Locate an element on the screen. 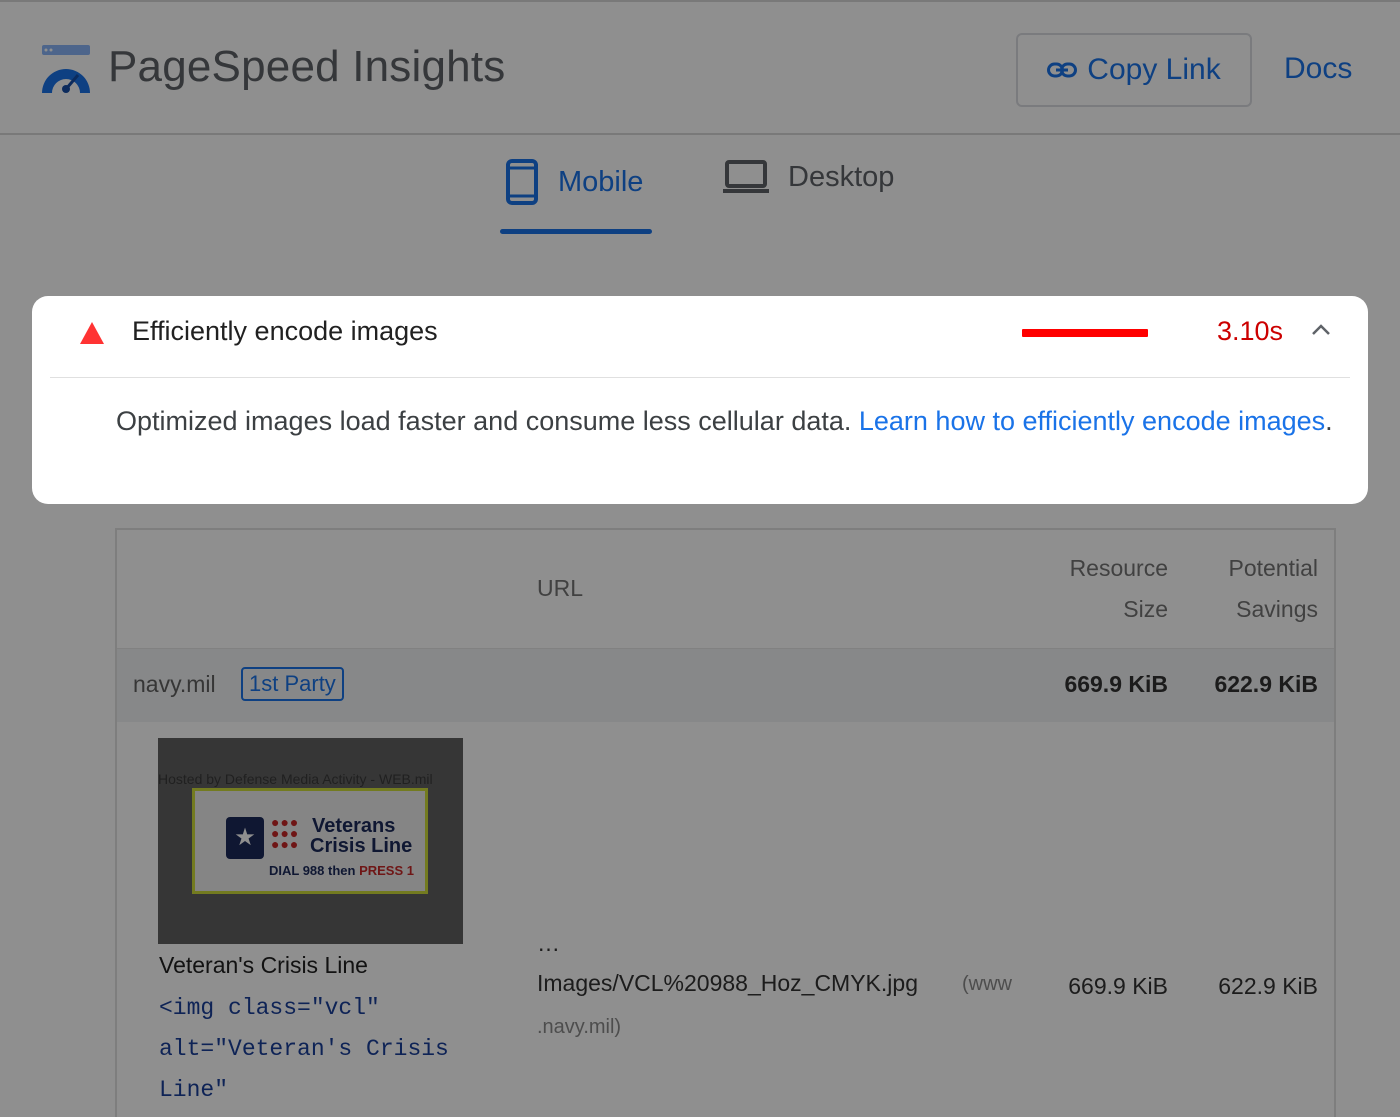  learn-more-link: Learn how to efficiently encode images is located at coordinates (1092, 421).